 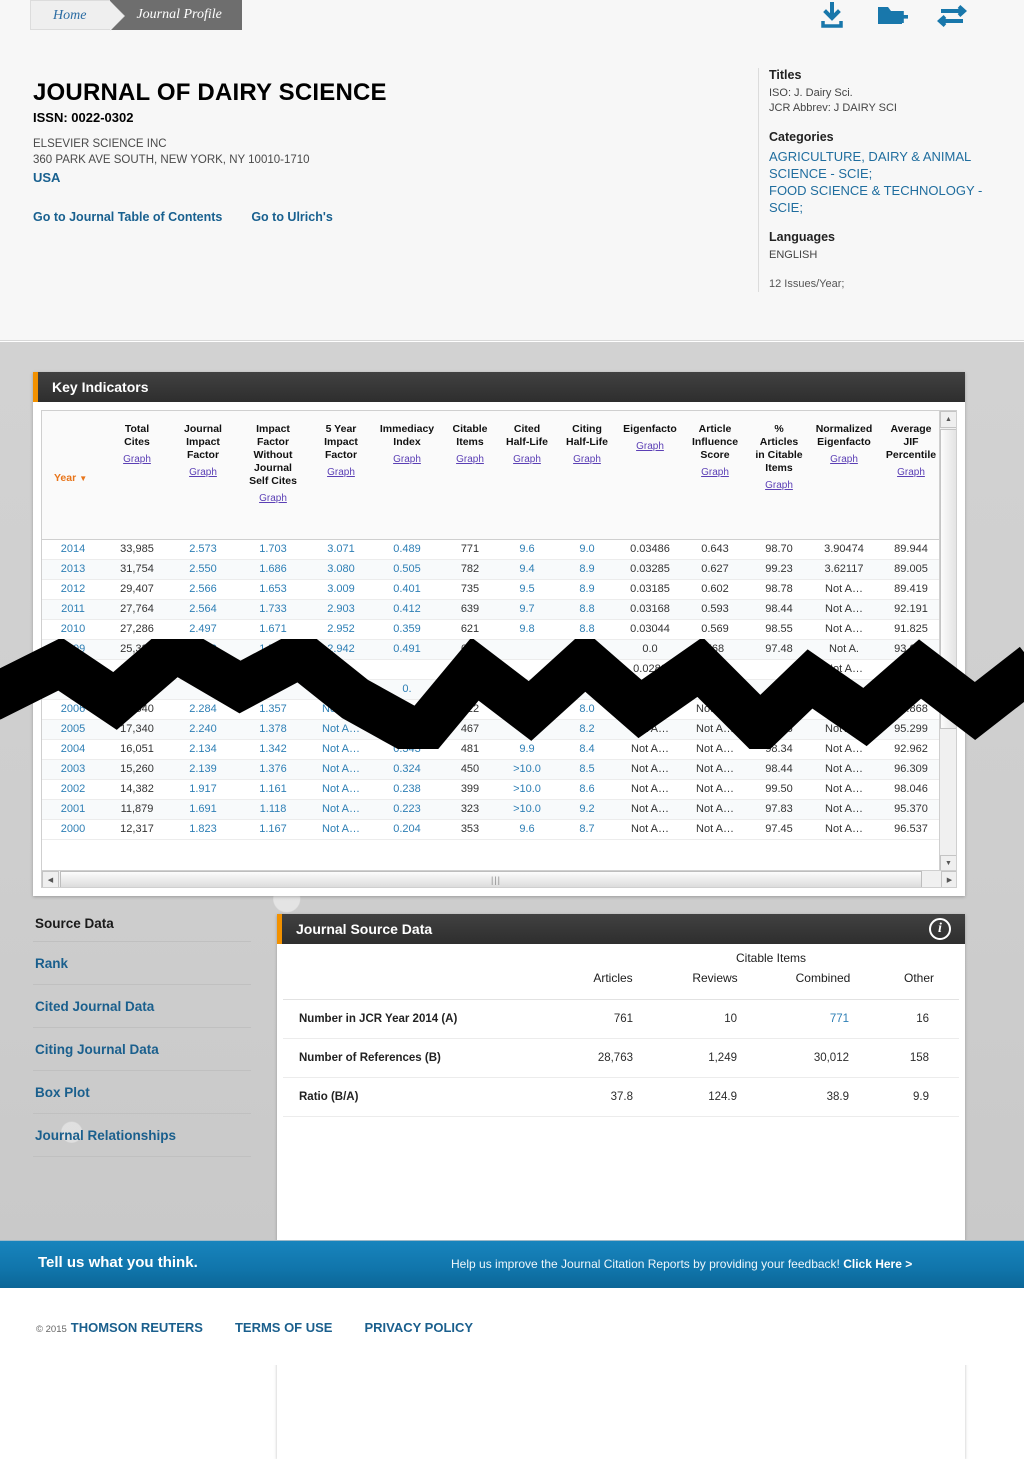 I want to click on table-cell: 1.691, so click(x=203, y=809).